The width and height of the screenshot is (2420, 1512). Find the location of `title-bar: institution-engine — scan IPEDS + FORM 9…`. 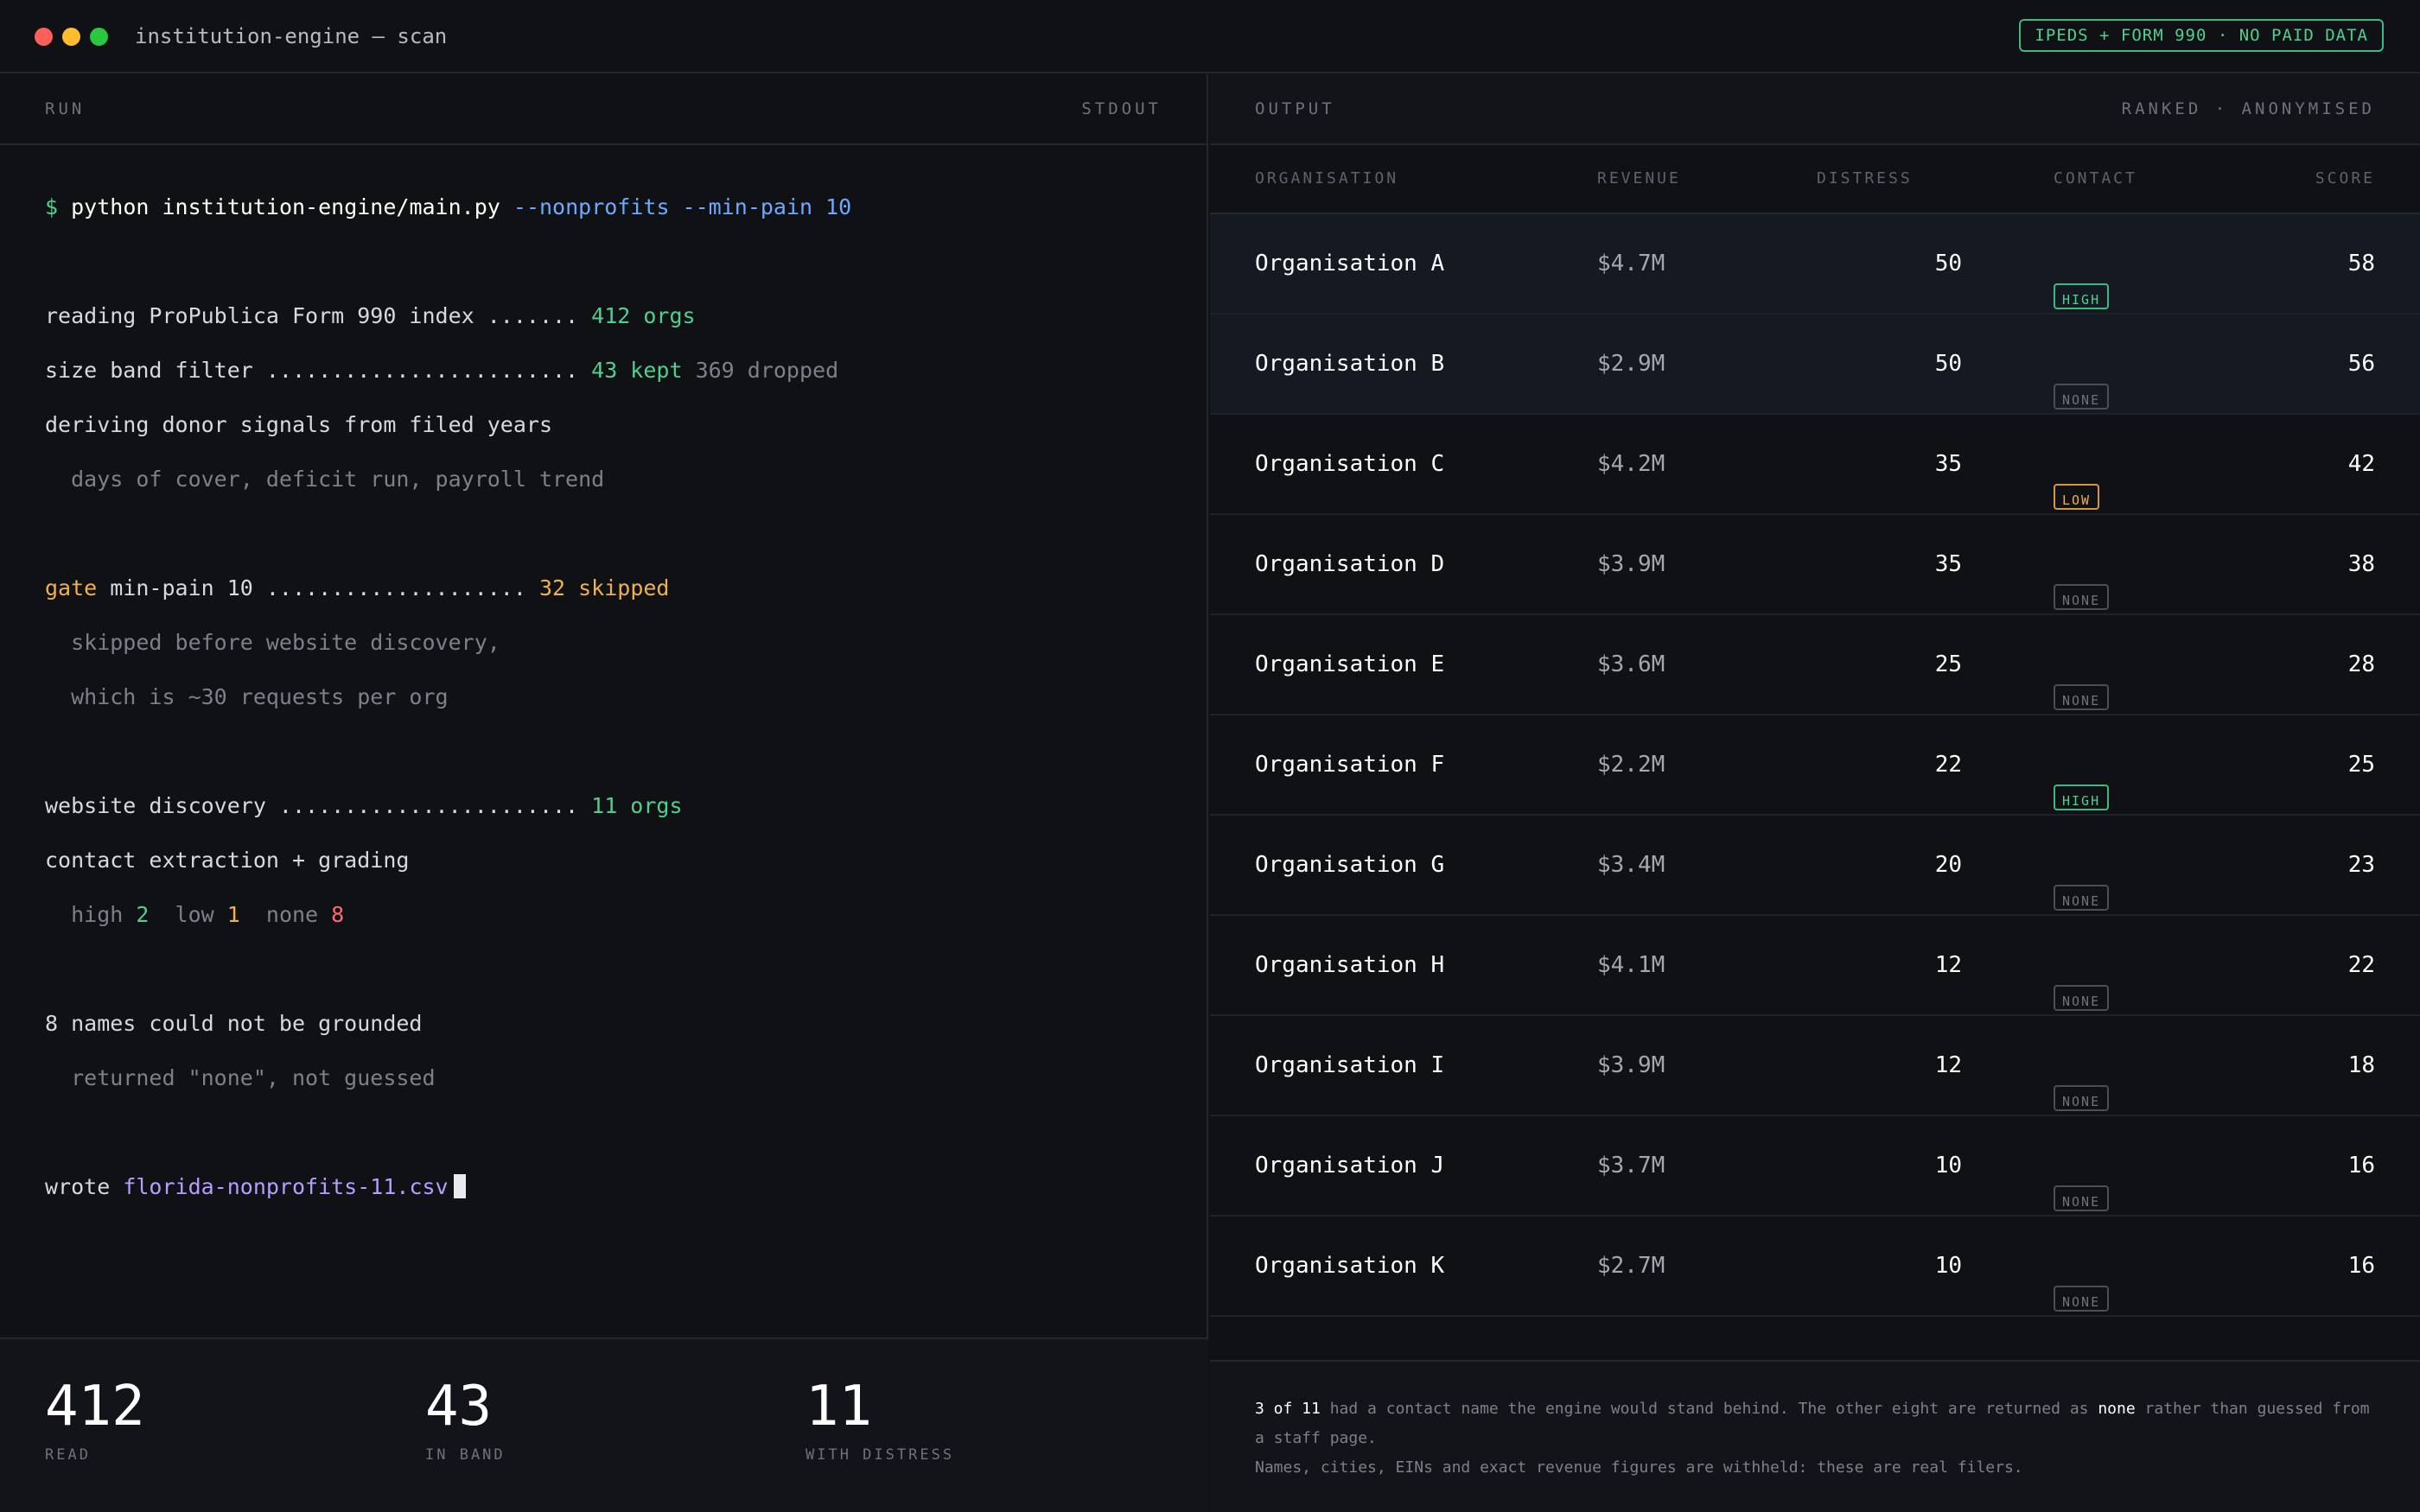

title-bar: institution-engine — scan IPEDS + FORM 9… is located at coordinates (1210, 36).